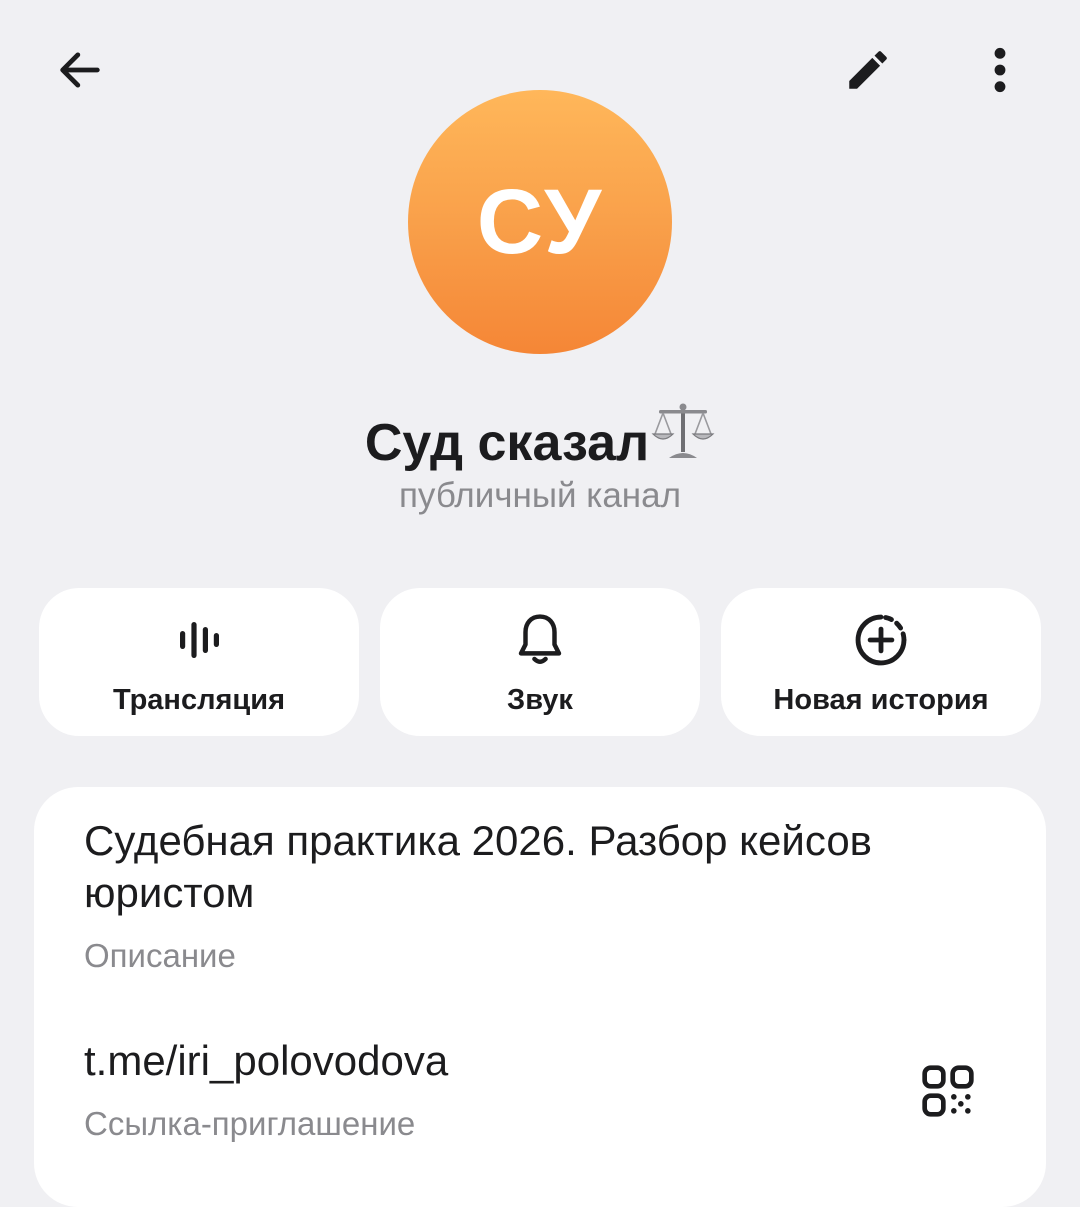  I want to click on more-options-button, so click(1000, 70).